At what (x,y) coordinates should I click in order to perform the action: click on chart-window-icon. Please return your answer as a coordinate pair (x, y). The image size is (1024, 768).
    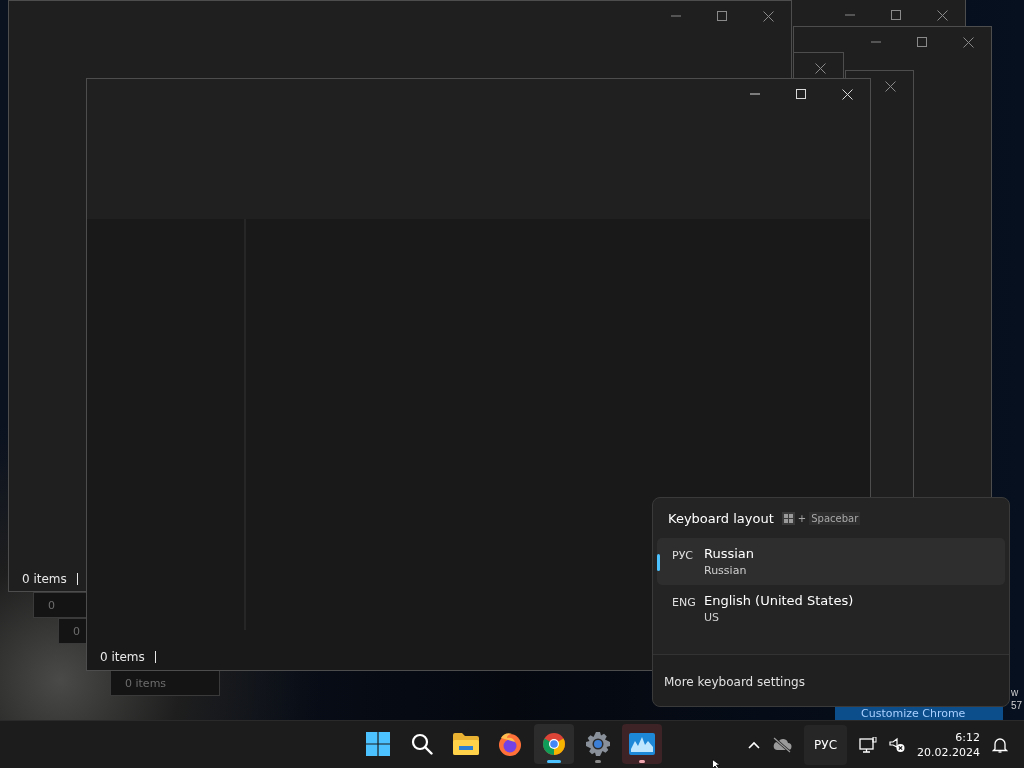
    Looking at the image, I should click on (642, 744).